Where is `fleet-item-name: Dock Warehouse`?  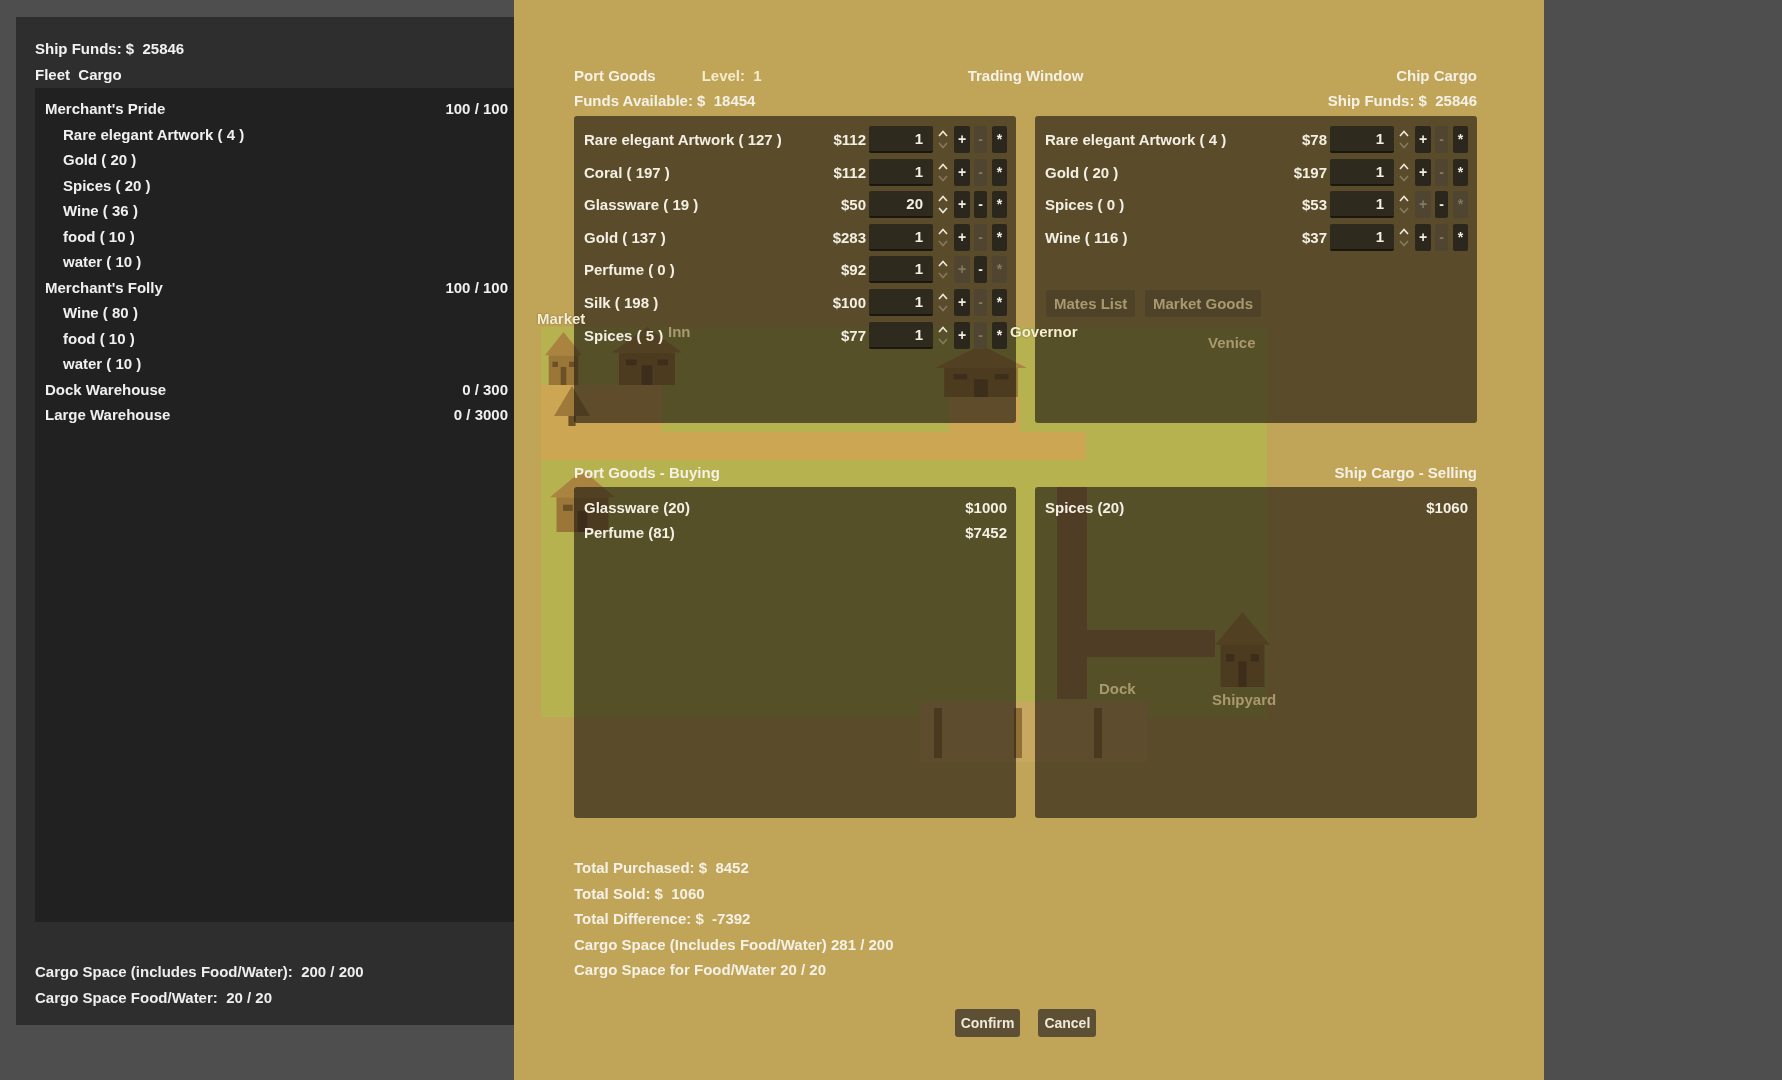 fleet-item-name: Dock Warehouse is located at coordinates (106, 389).